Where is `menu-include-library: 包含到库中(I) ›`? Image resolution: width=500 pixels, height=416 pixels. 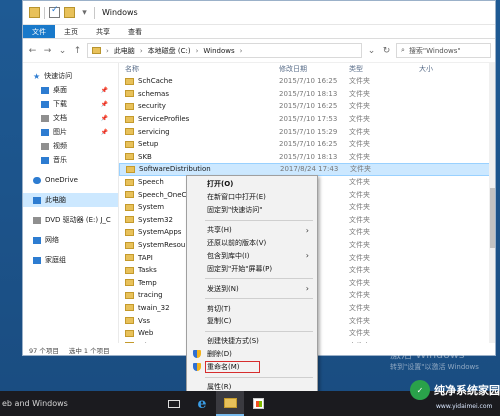 menu-include-library: 包含到库中(I) › is located at coordinates (252, 255).